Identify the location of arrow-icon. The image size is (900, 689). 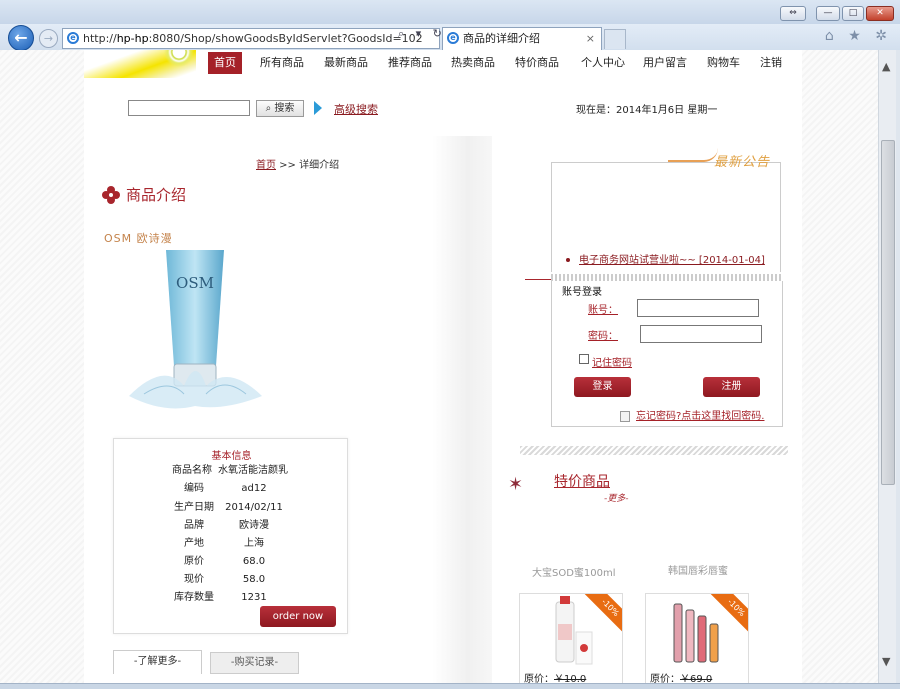
(318, 108).